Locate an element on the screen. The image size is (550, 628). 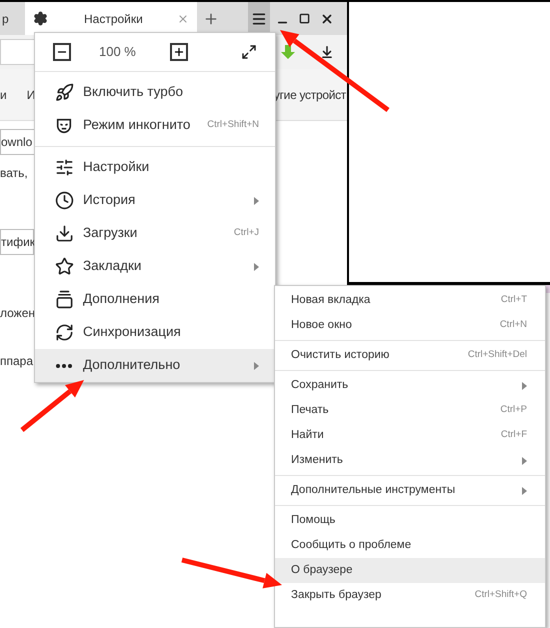
rocket-icon is located at coordinates (64, 92).